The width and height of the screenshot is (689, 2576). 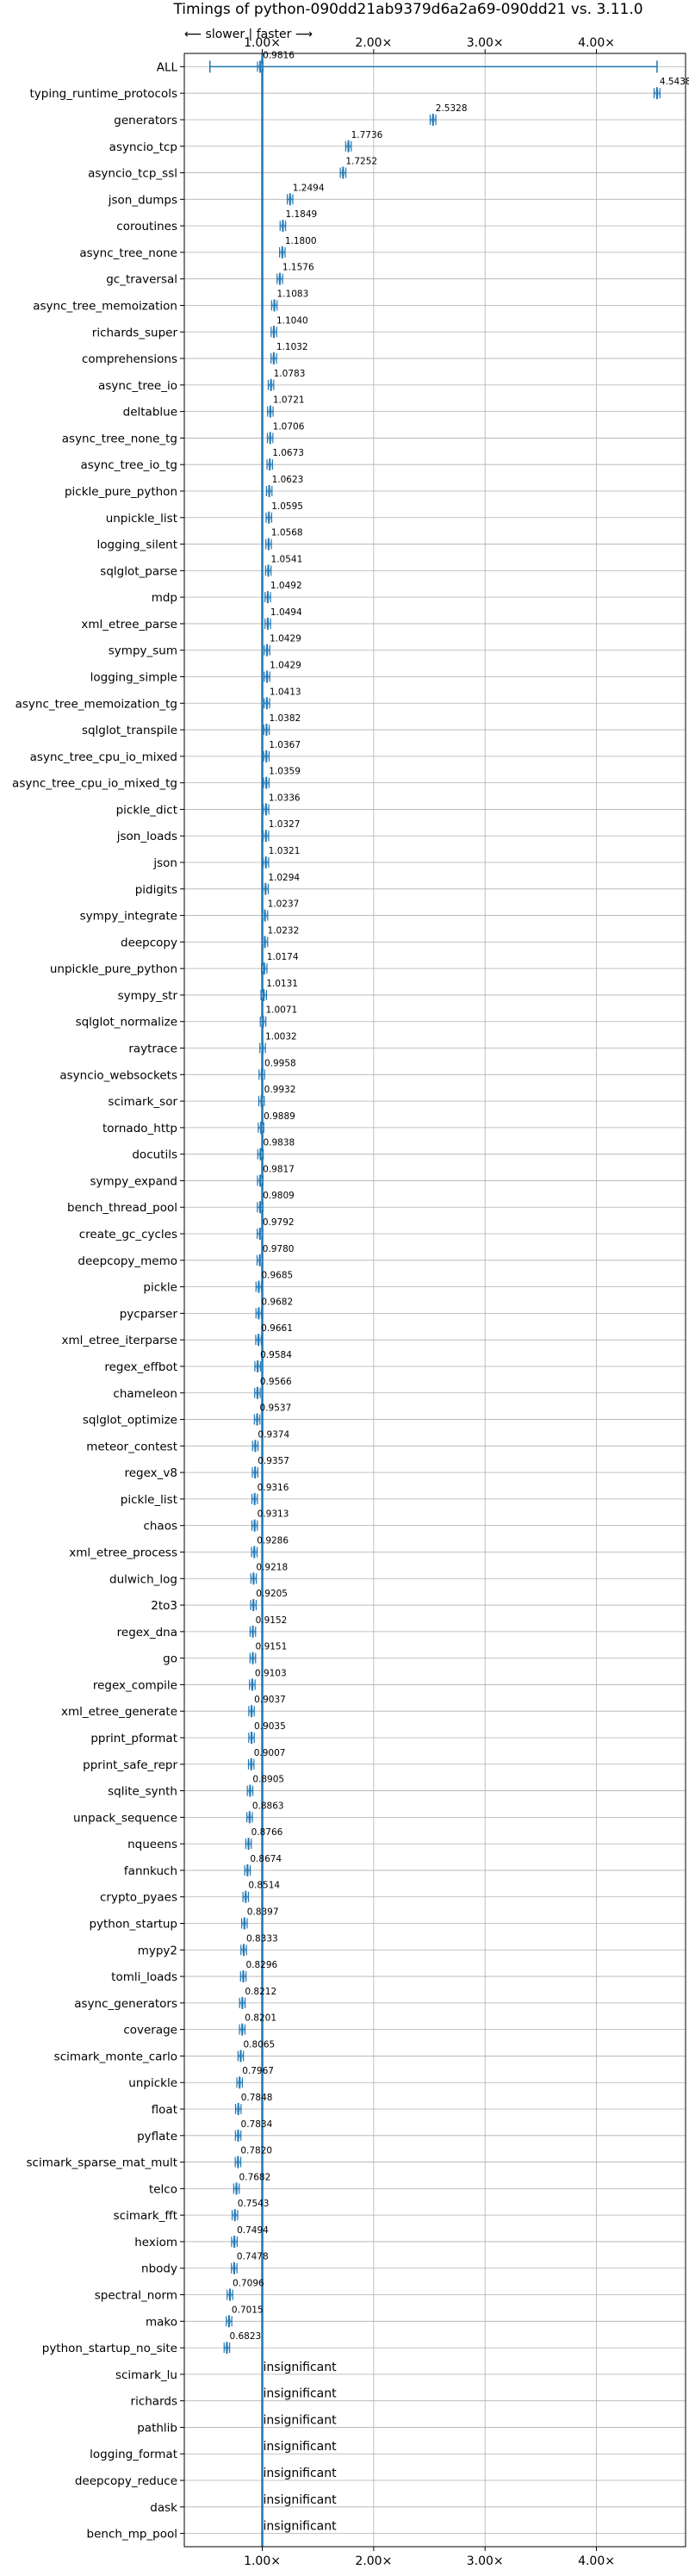 What do you see at coordinates (292, 321) in the screenshot?
I see `value-label: 1.1040` at bounding box center [292, 321].